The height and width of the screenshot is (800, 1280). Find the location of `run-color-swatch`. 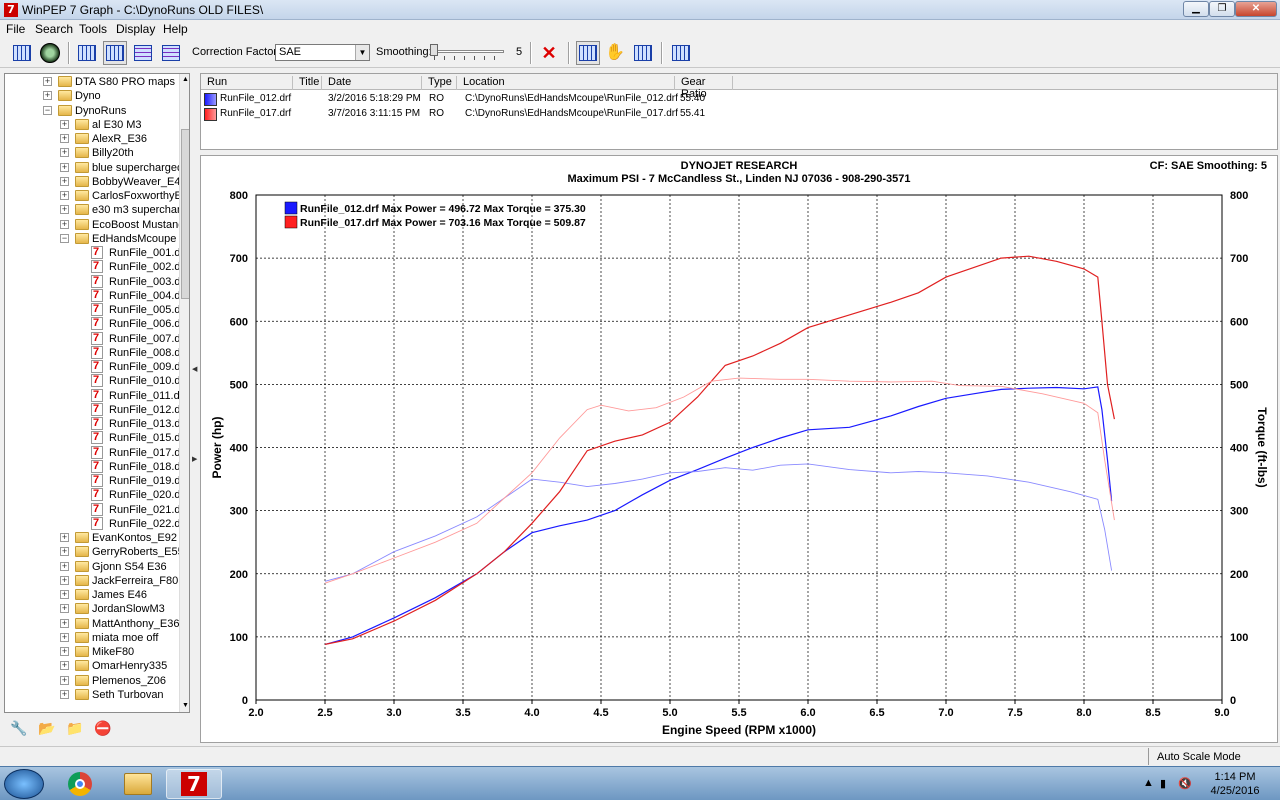

run-color-swatch is located at coordinates (210, 114).